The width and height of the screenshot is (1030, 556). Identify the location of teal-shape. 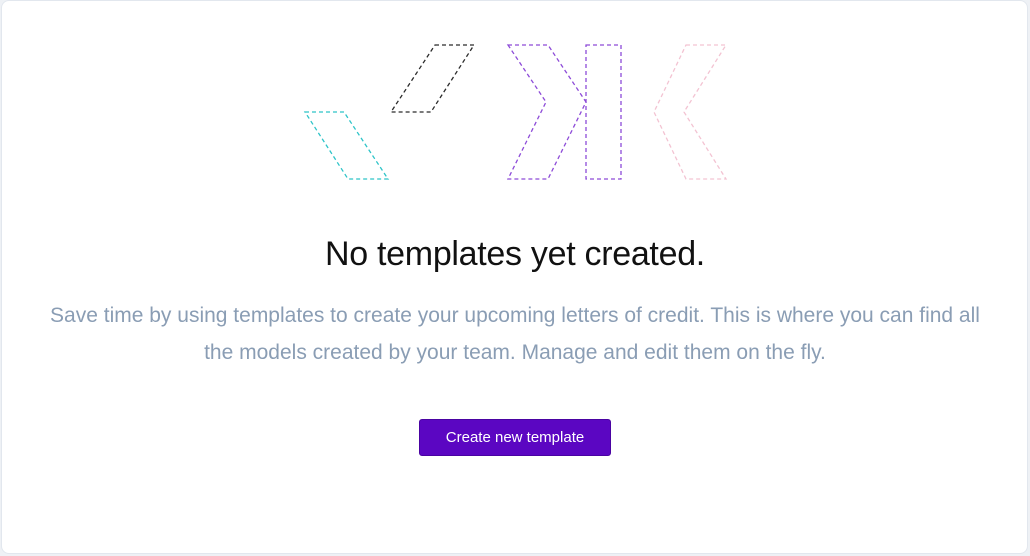
(346, 145).